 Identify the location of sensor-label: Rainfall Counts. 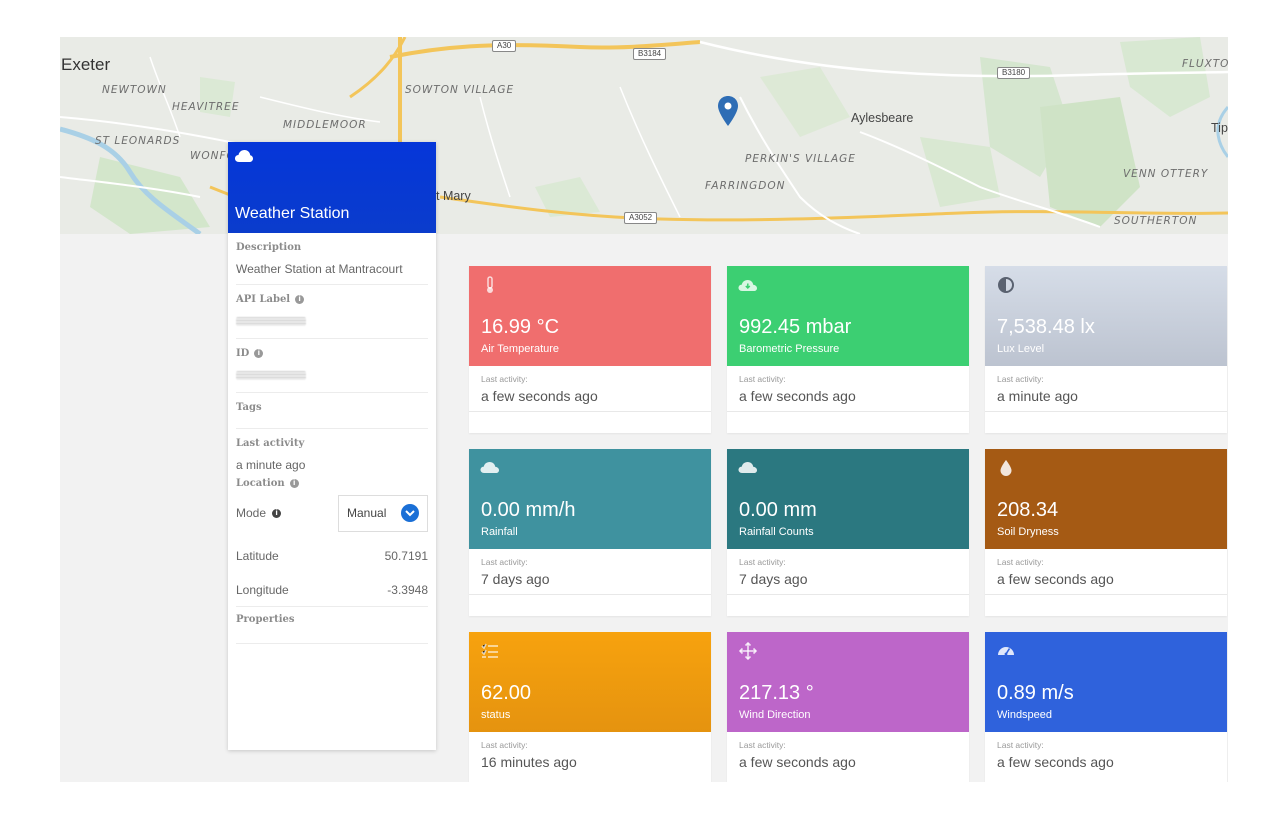
(776, 532).